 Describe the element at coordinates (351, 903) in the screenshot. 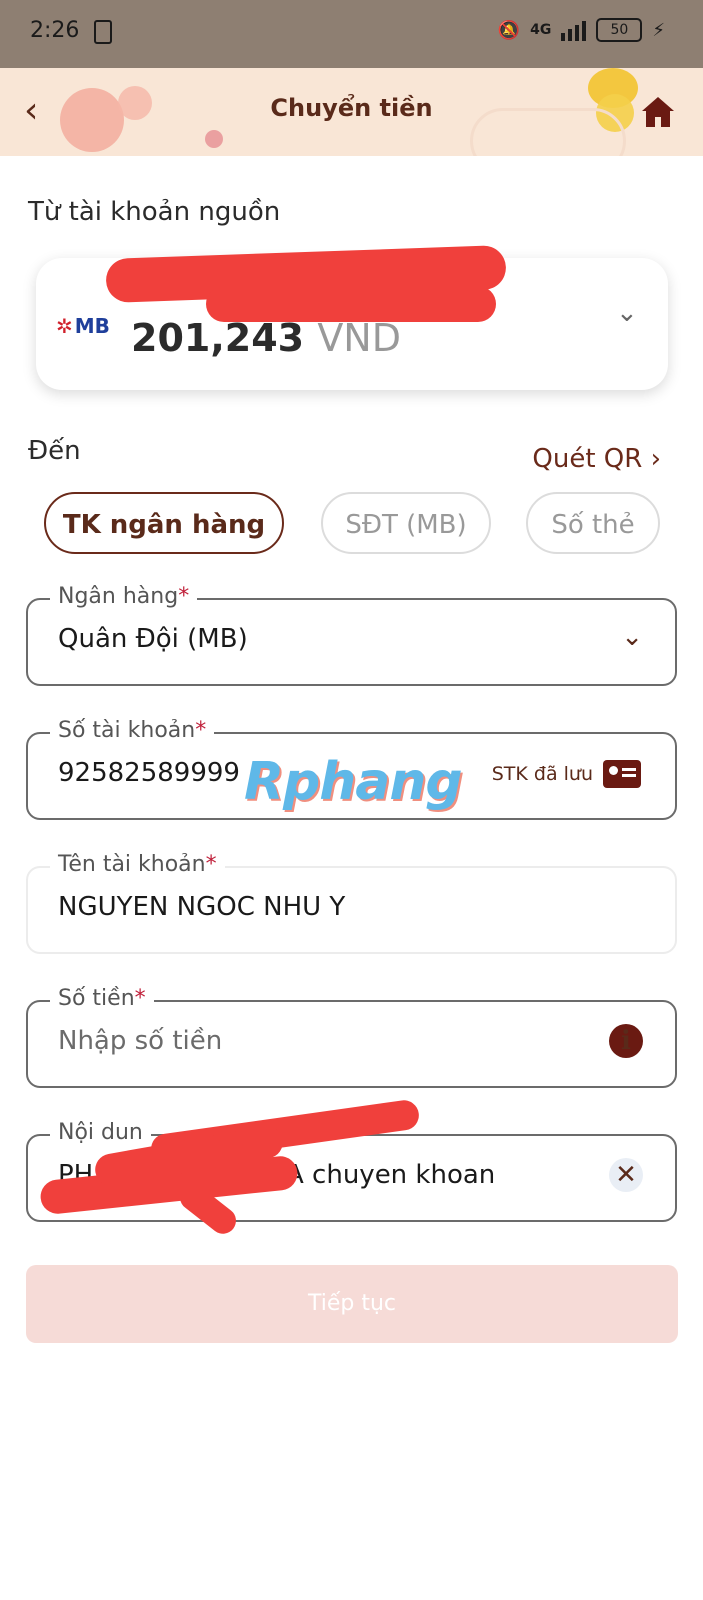

I see `account-name-field: Tên tài khoản* NGUYEN NGOC NHU Y` at that location.